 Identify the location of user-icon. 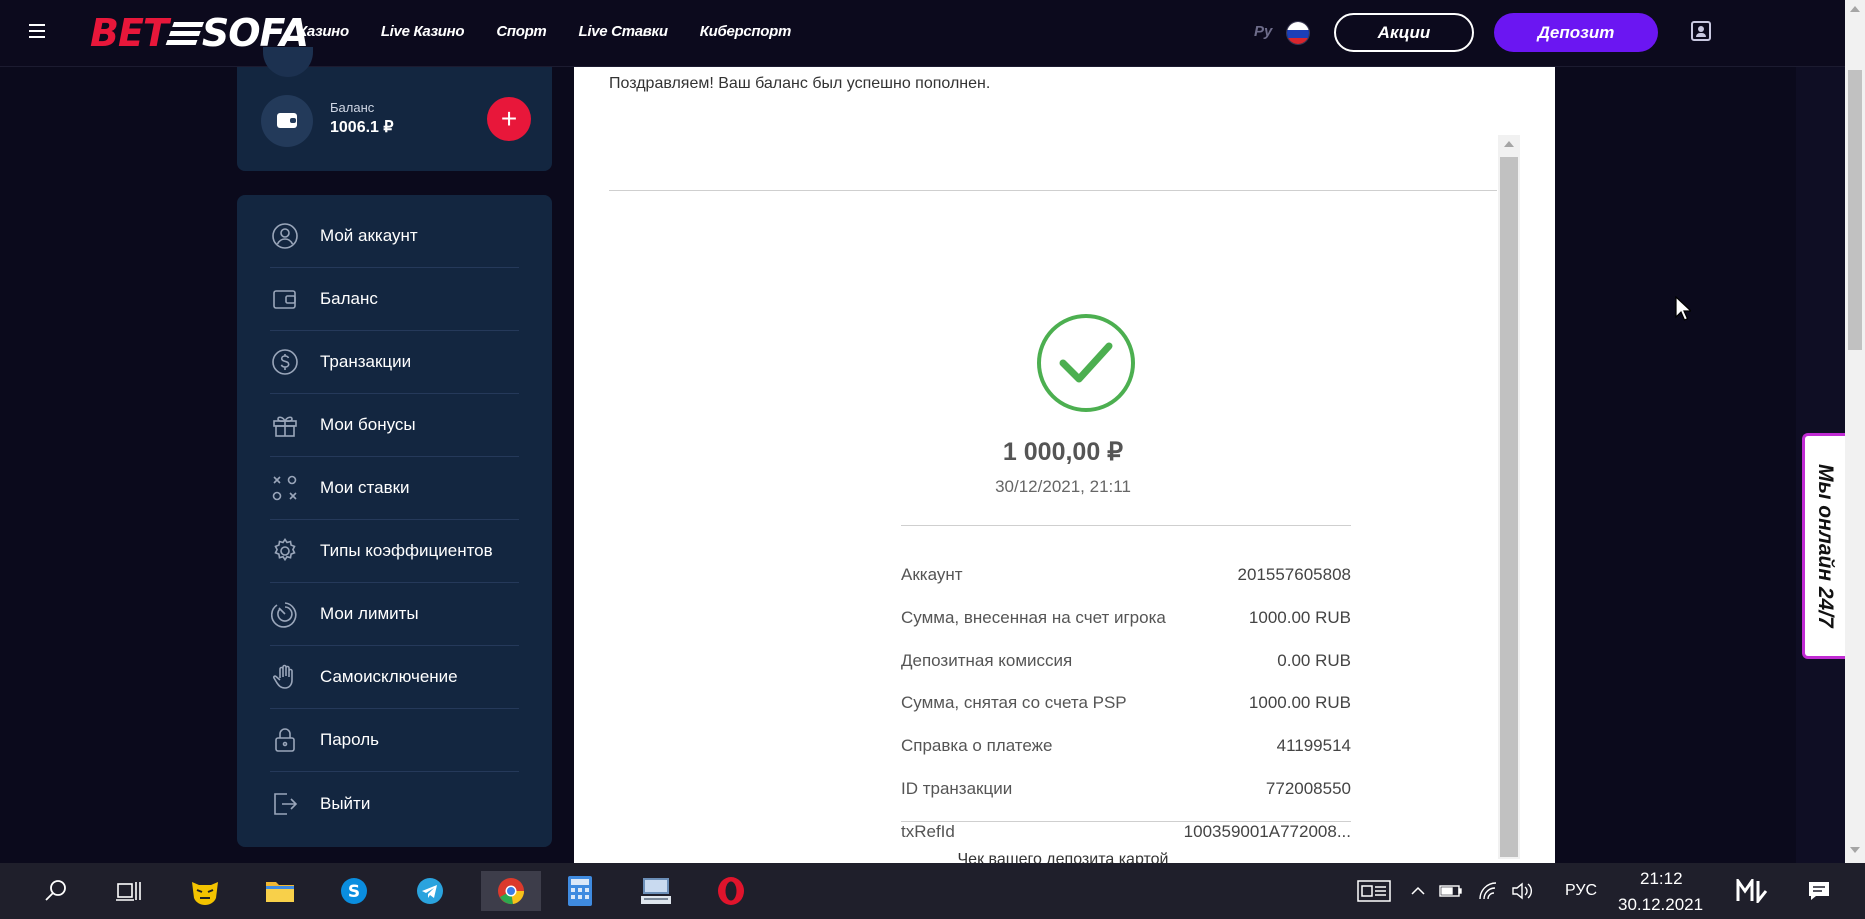
(285, 236).